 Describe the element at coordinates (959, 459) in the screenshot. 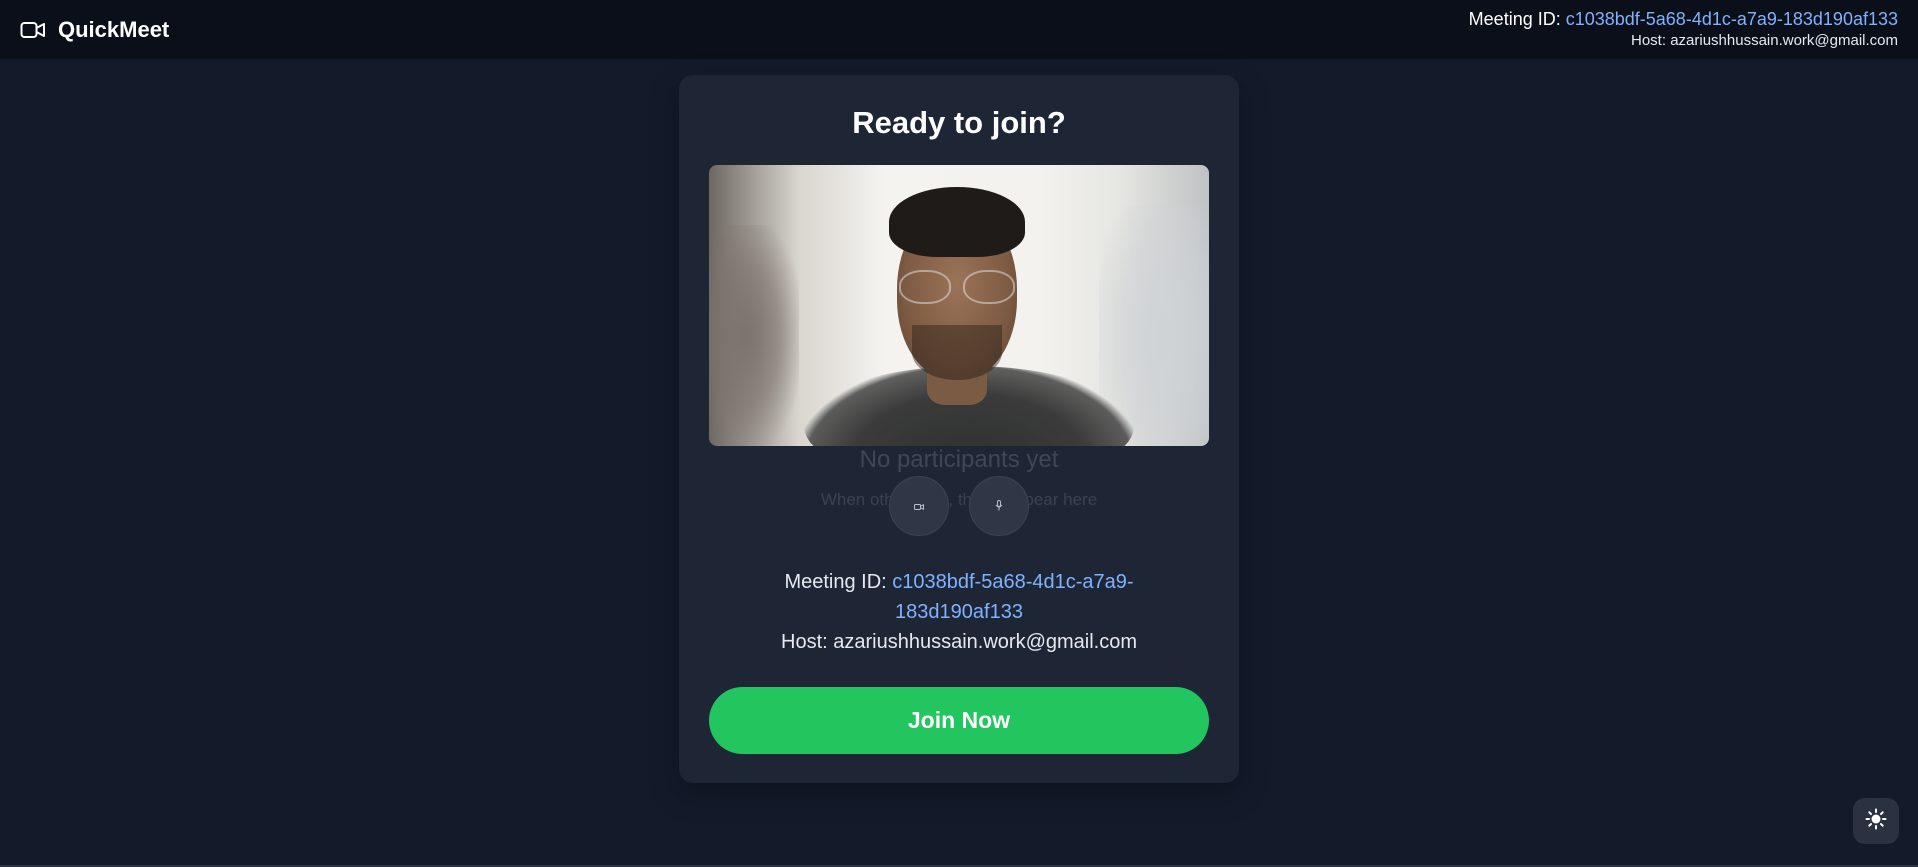

I see `empty-state-title: No participants yet` at that location.